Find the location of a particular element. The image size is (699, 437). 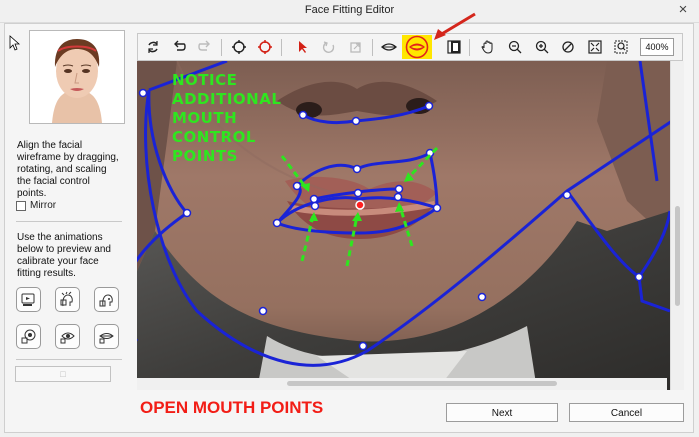

title-bar: Face Fitting Editor × is located at coordinates (349, 11).